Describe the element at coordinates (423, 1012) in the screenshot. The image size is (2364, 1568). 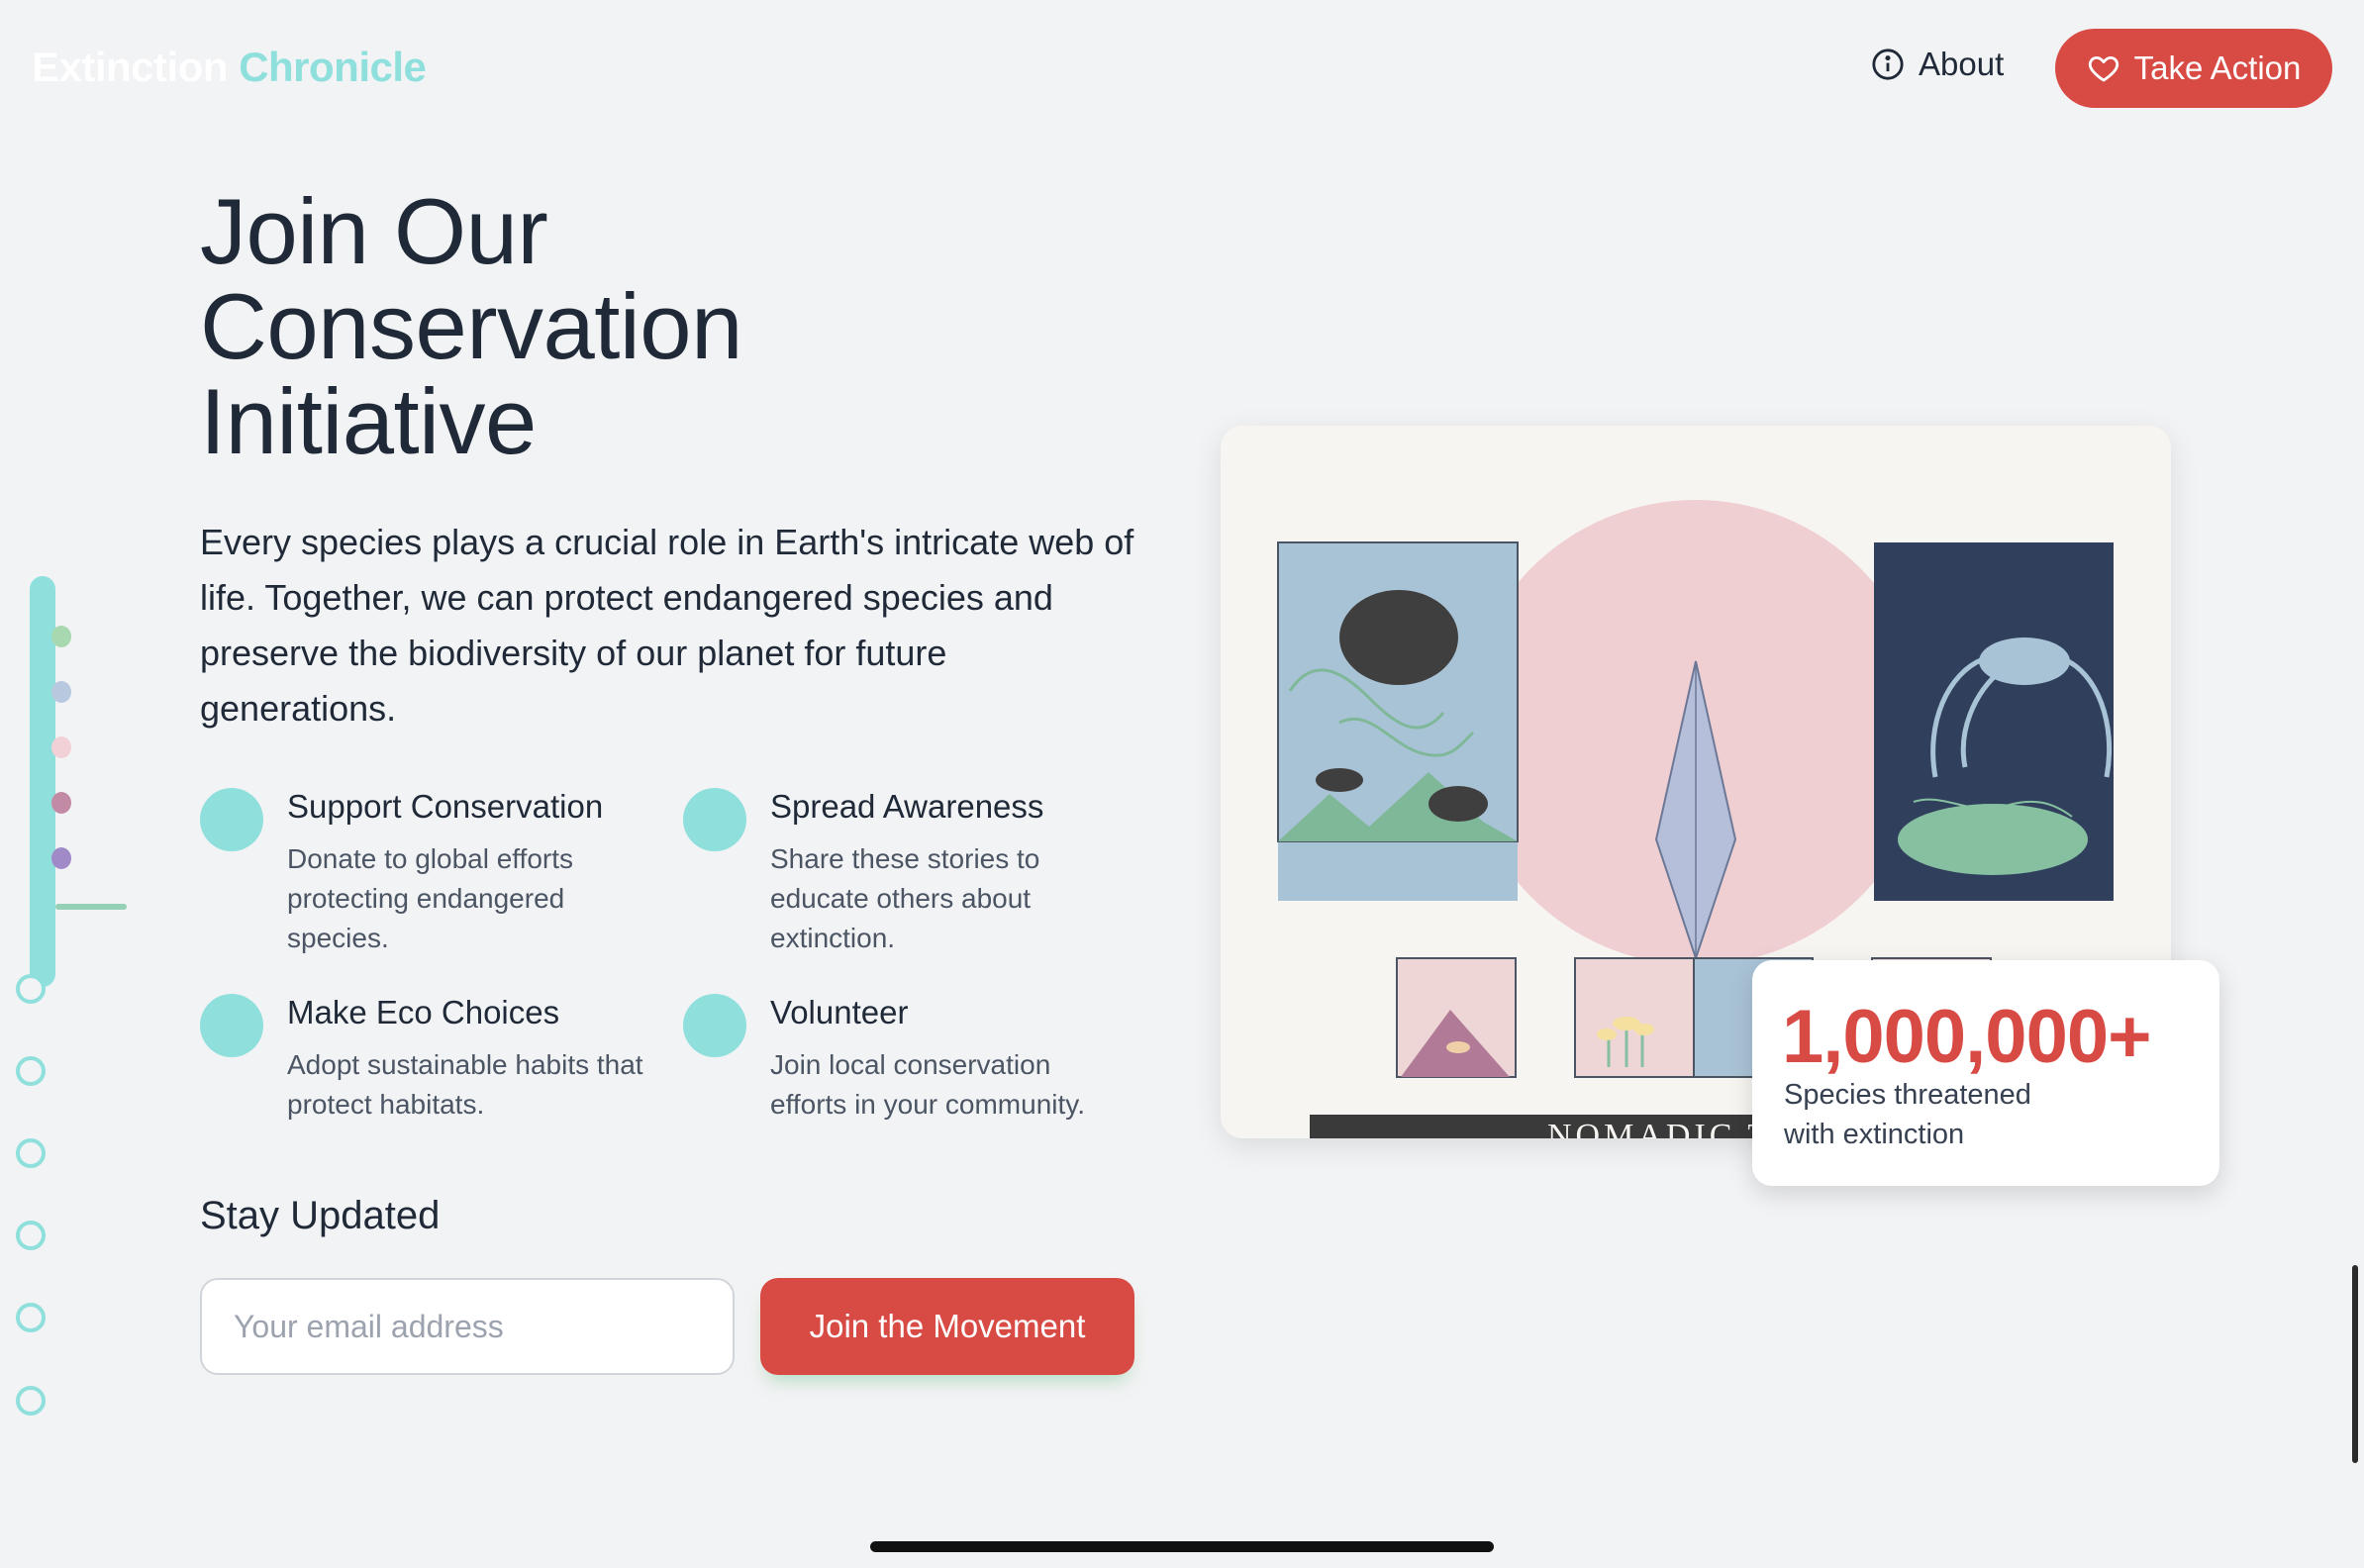
I see `feature-title: Make Eco Choices` at that location.